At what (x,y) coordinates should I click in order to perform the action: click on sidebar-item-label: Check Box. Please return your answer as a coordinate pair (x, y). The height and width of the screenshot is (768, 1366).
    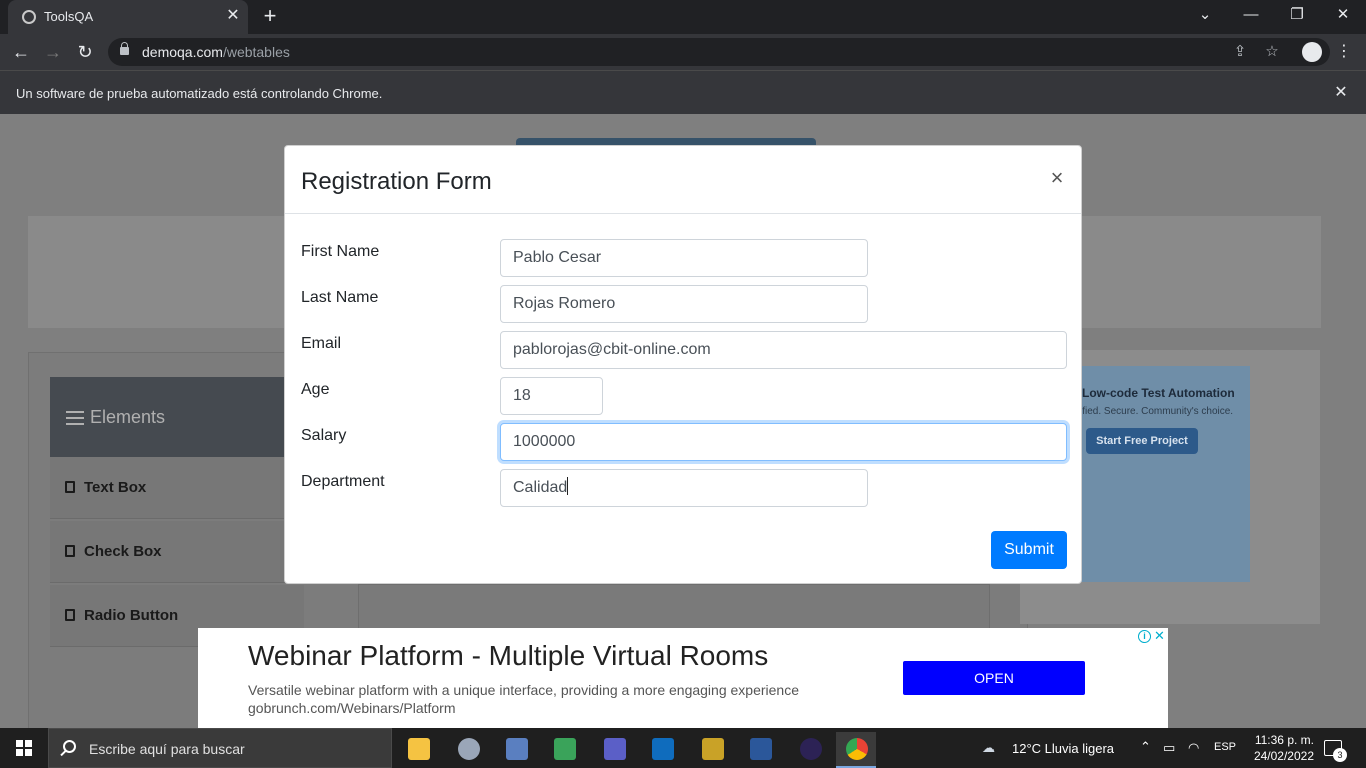
    Looking at the image, I should click on (123, 551).